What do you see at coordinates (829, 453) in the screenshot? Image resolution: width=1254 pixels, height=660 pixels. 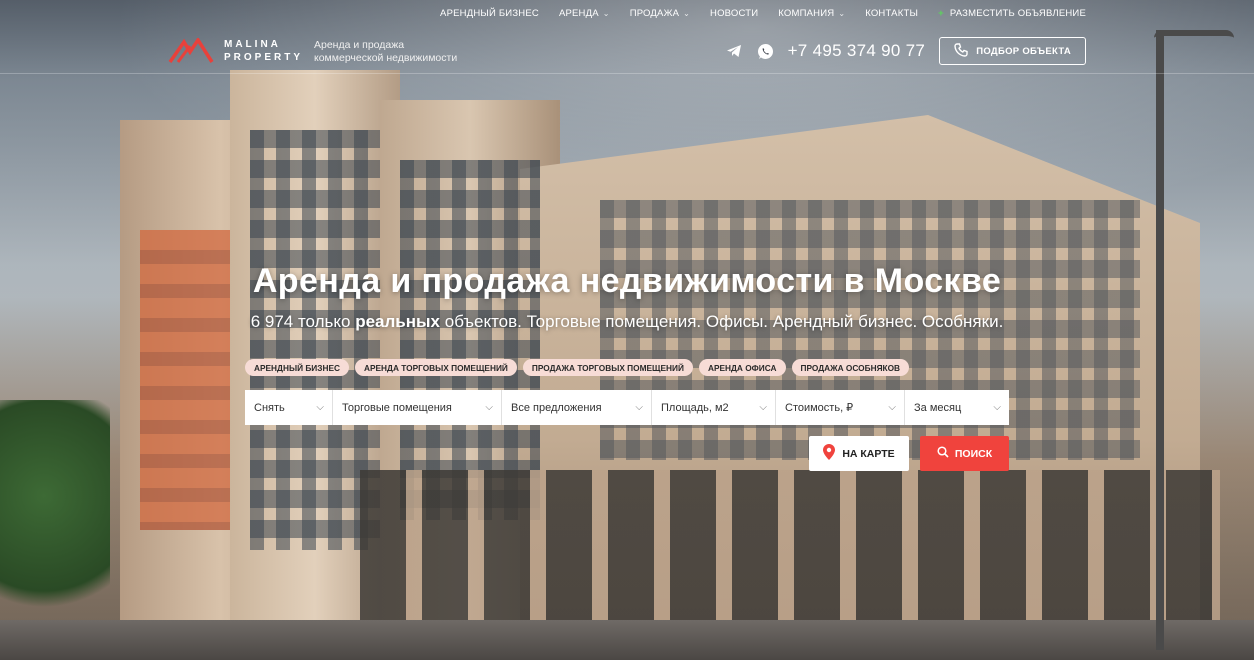 I see `map-pin-icon` at bounding box center [829, 453].